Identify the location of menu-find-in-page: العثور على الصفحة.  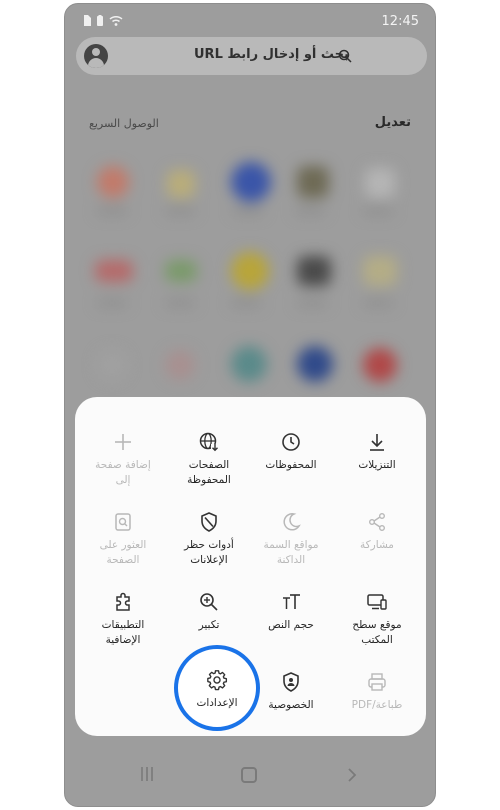
(123, 539).